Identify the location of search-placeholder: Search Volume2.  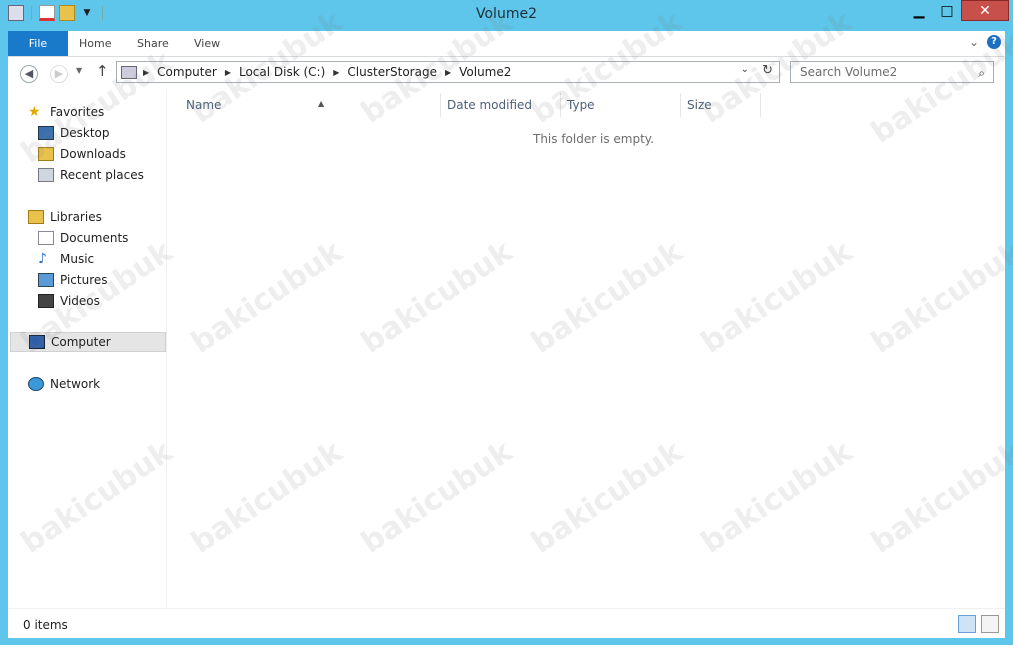
(849, 72).